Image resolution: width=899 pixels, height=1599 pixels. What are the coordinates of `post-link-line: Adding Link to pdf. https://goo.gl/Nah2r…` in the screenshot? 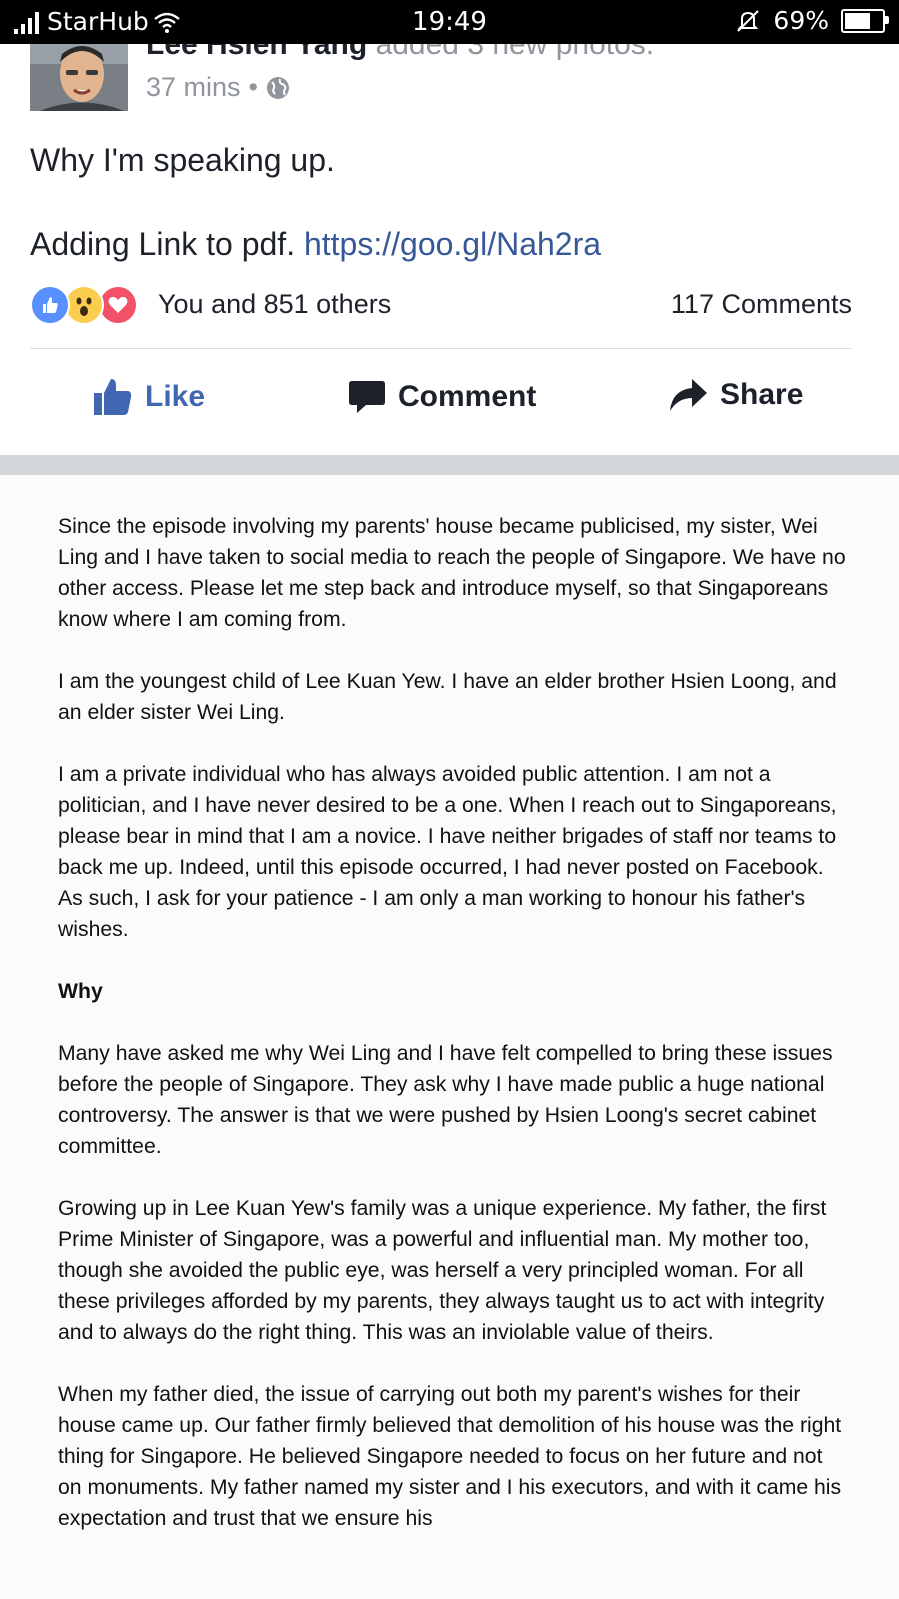 It's located at (315, 244).